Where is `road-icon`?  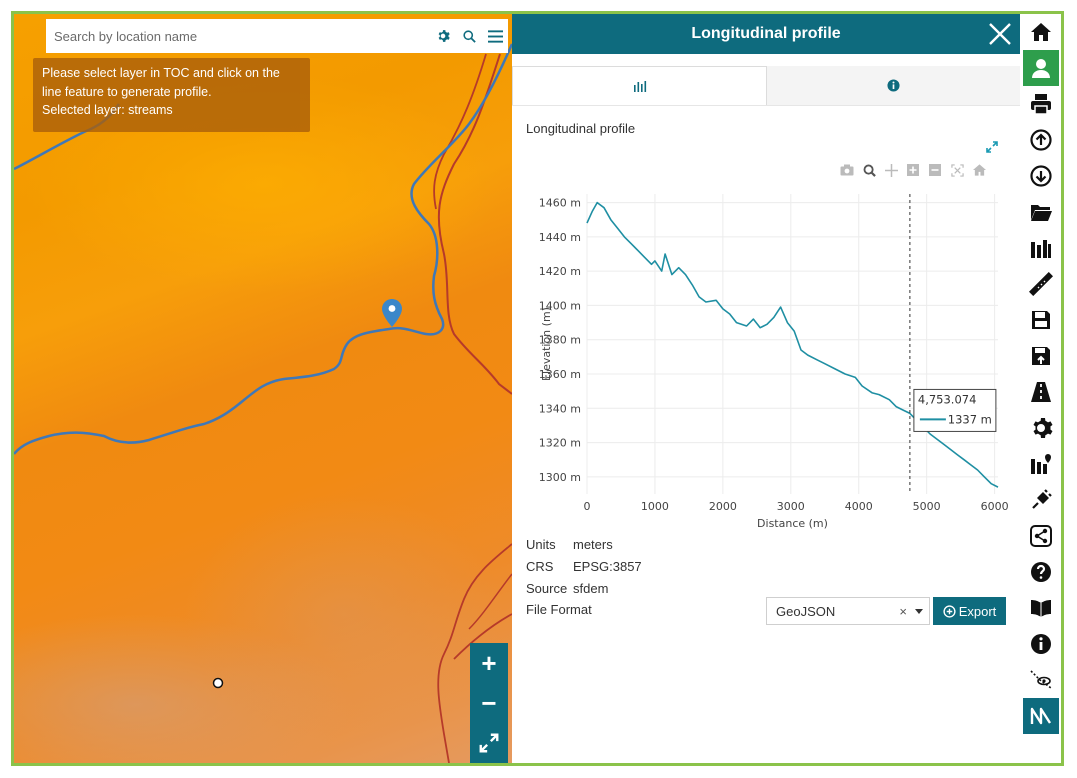
road-icon is located at coordinates (1041, 392).